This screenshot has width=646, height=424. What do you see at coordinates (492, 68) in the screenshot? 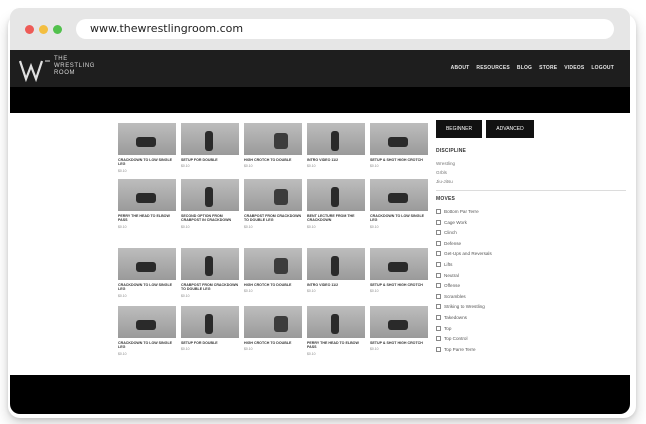
I see `nav-resources: RESOURCES` at bounding box center [492, 68].